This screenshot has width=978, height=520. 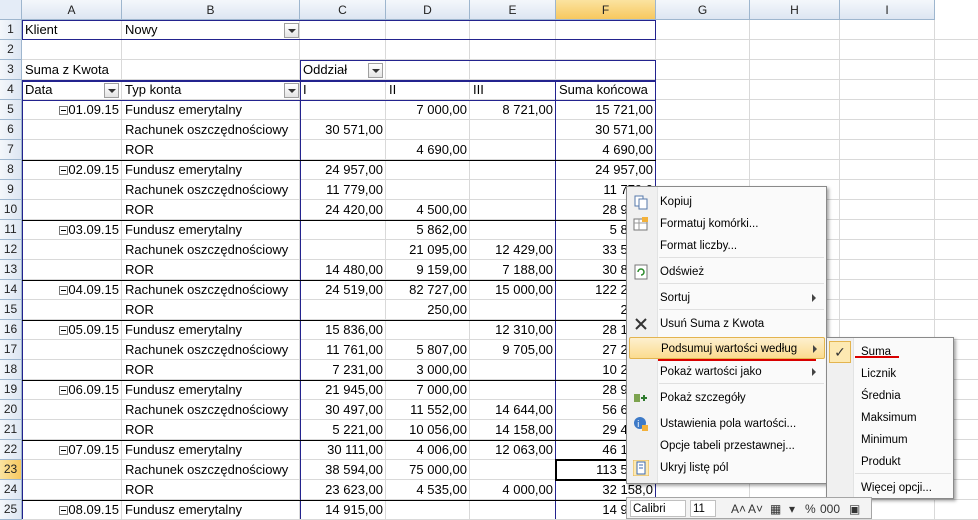 What do you see at coordinates (72, 510) in the screenshot?
I see `date-cell: 08.09.15` at bounding box center [72, 510].